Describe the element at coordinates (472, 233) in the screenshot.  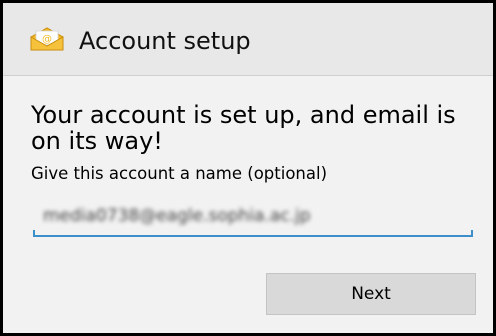
I see `field-underline-right-tick` at that location.